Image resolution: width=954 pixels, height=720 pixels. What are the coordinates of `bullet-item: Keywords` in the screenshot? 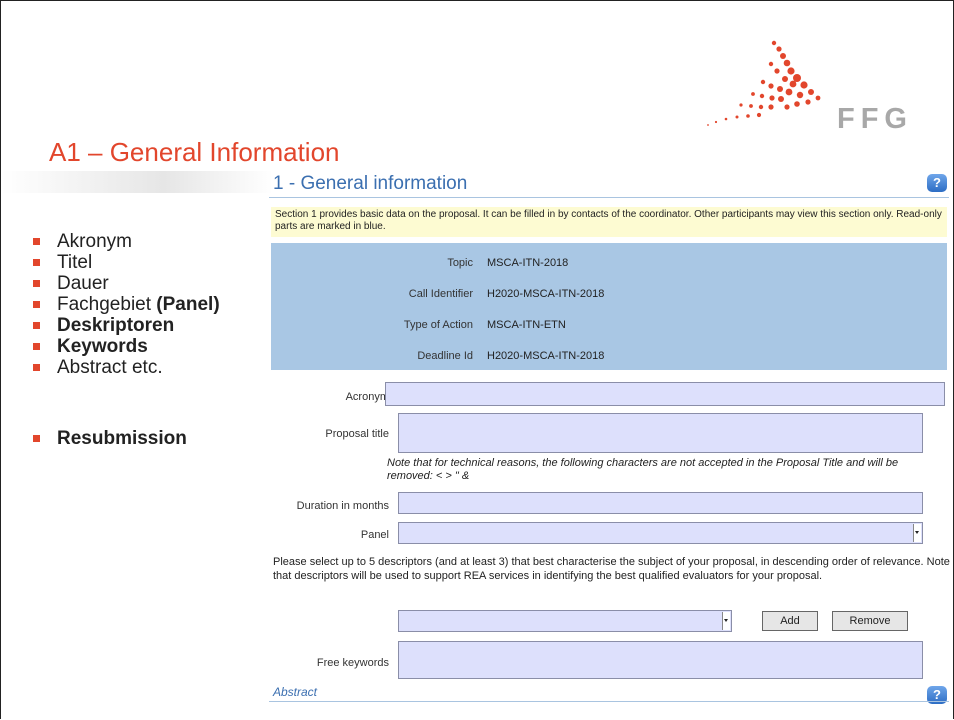 It's located at (125, 346).